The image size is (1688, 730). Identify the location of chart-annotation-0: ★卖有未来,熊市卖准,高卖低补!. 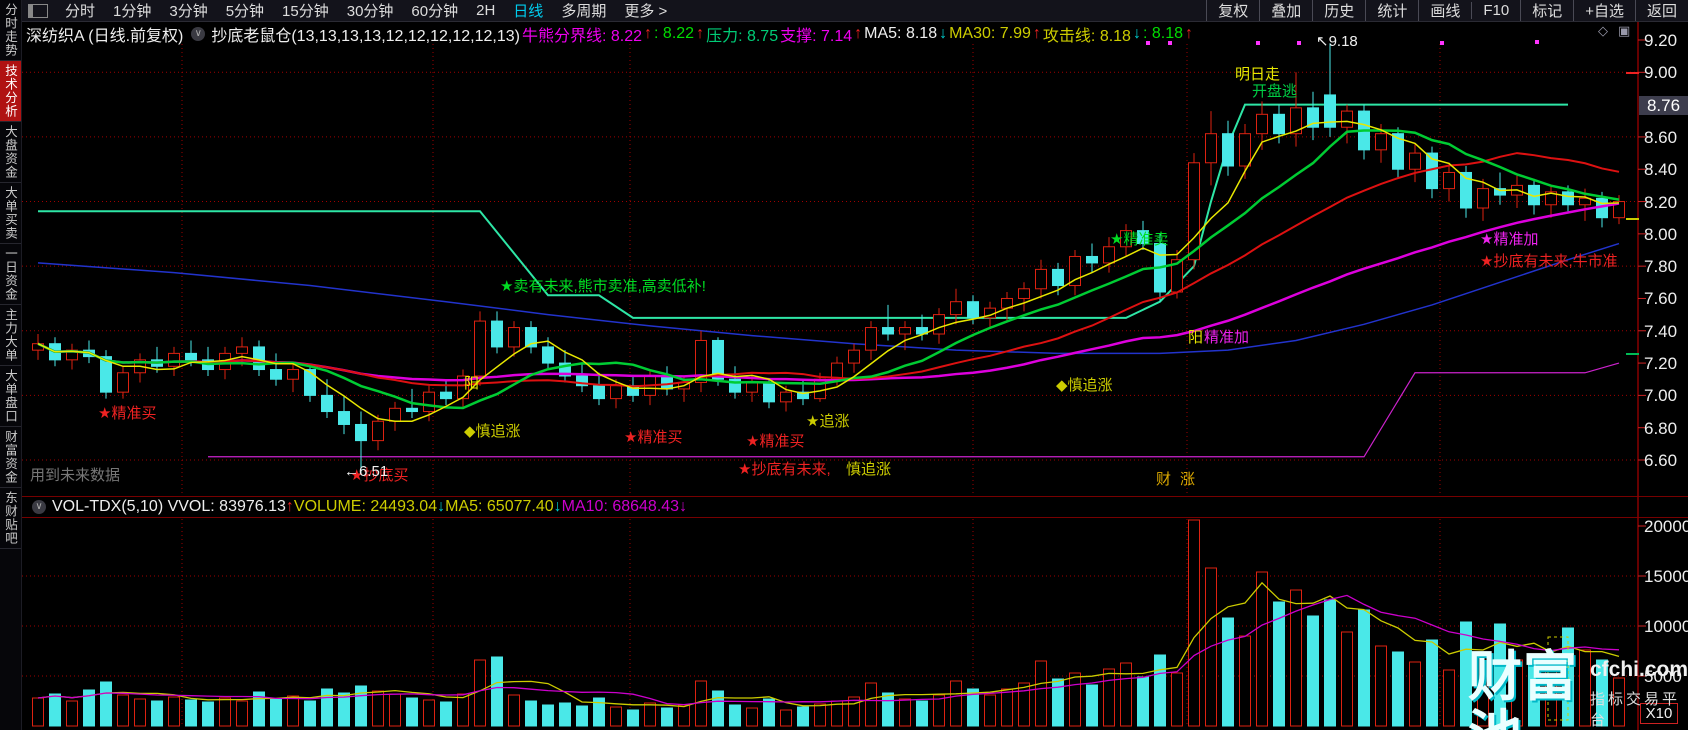
(603, 286).